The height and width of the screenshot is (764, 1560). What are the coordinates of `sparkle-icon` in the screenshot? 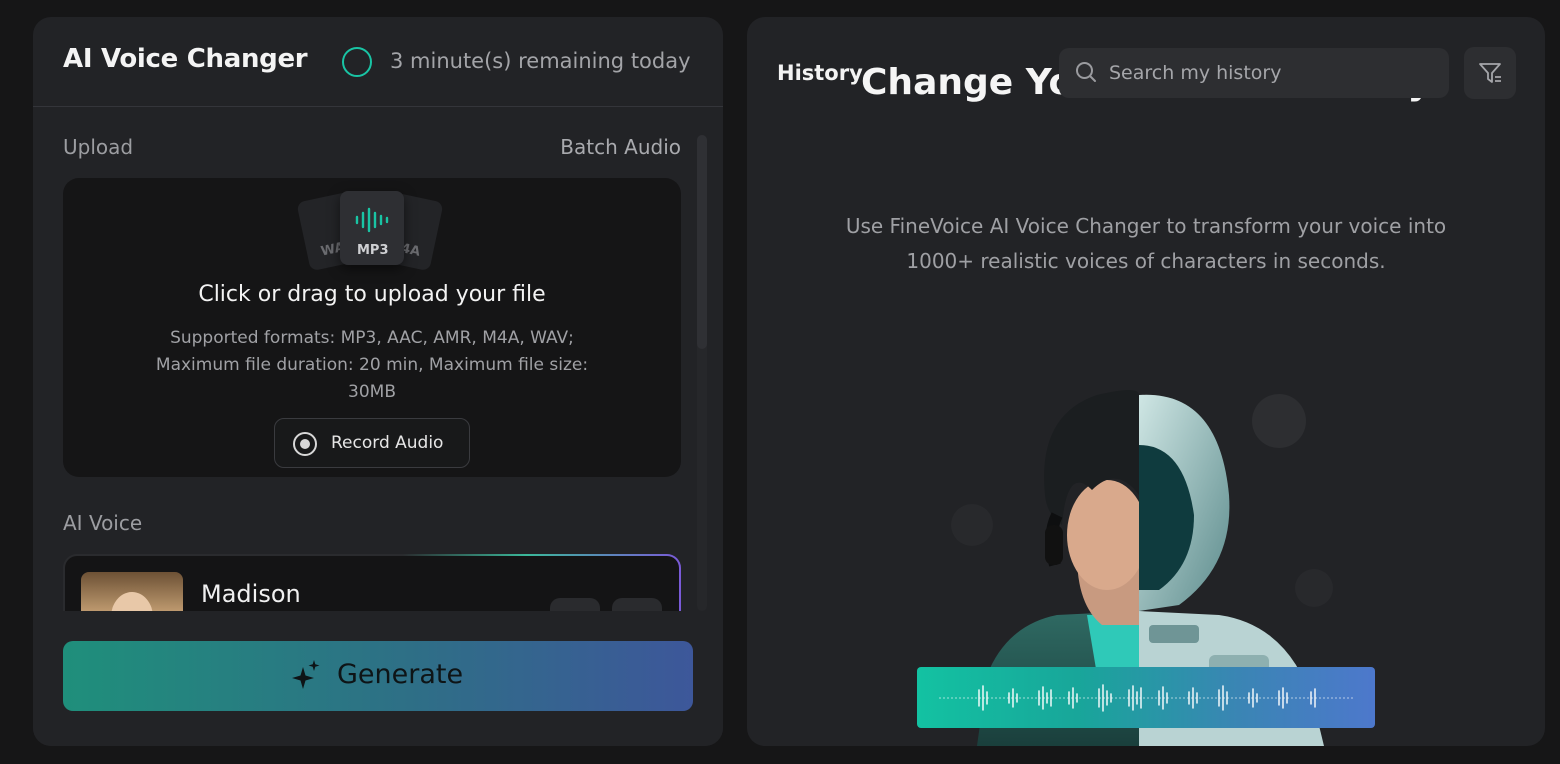 It's located at (306, 674).